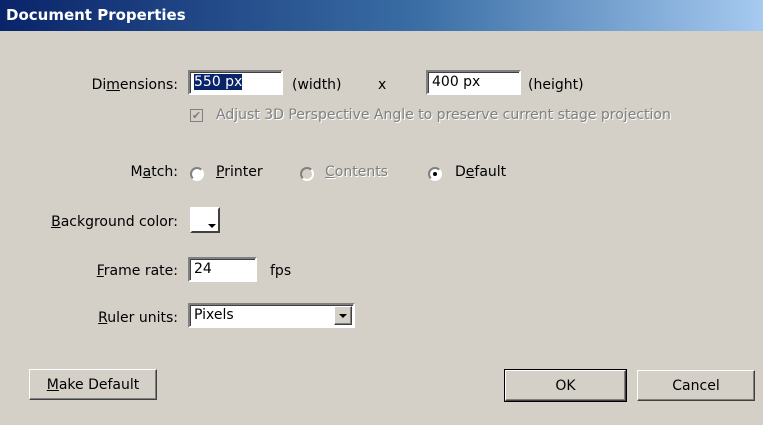 The width and height of the screenshot is (763, 425). I want to click on match-printer-label: Printer, so click(239, 172).